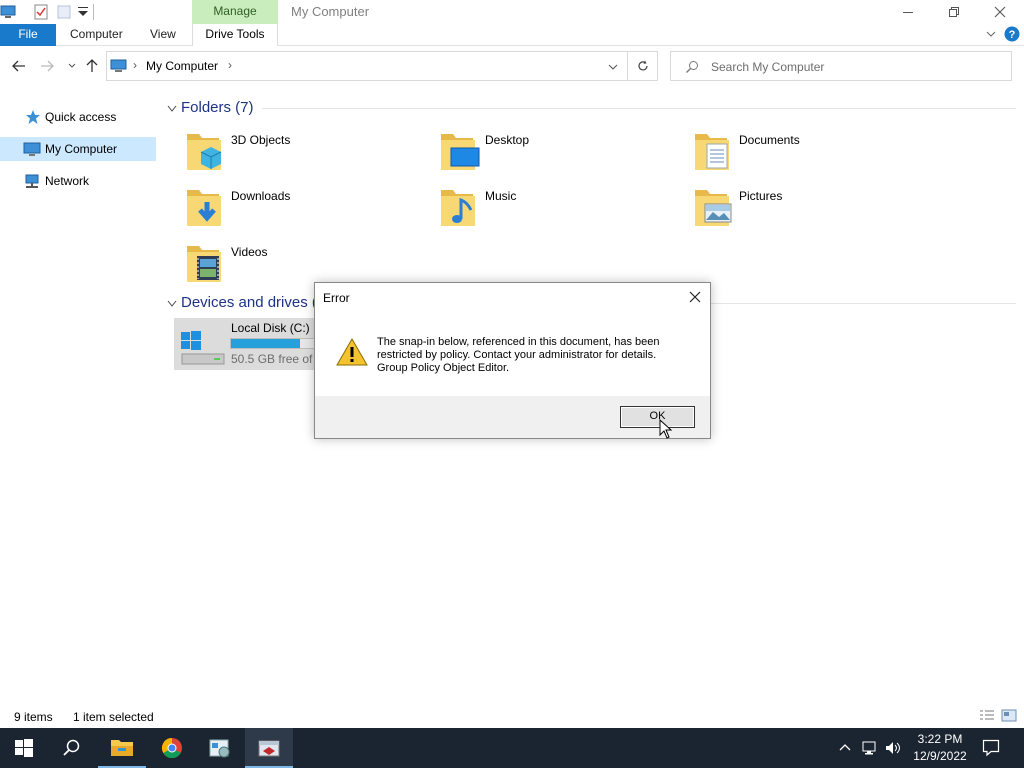 The width and height of the screenshot is (1024, 768). I want to click on windows-logo-icon, so click(24, 748).